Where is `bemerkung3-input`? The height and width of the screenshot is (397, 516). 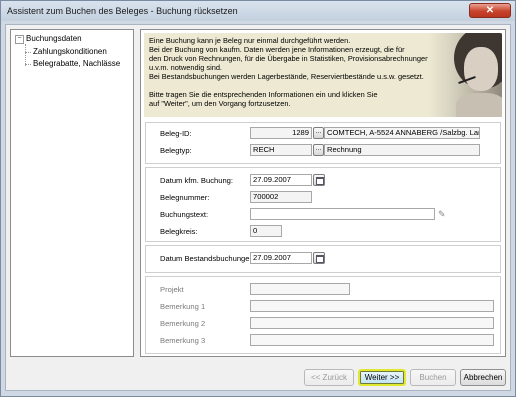
bemerkung3-input is located at coordinates (372, 340).